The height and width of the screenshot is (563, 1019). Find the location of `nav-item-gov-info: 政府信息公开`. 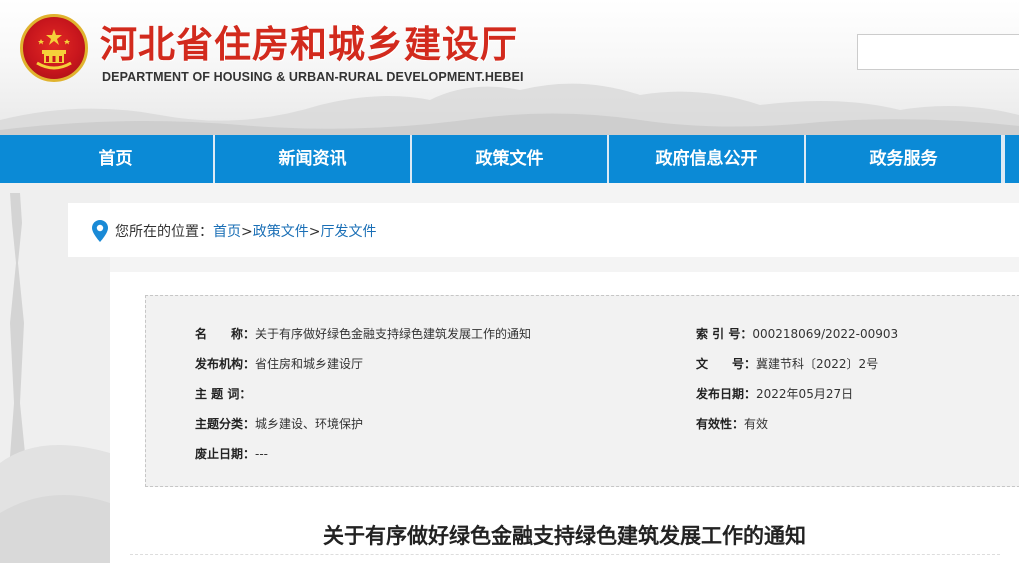

nav-item-gov-info: 政府信息公开 is located at coordinates (707, 159).